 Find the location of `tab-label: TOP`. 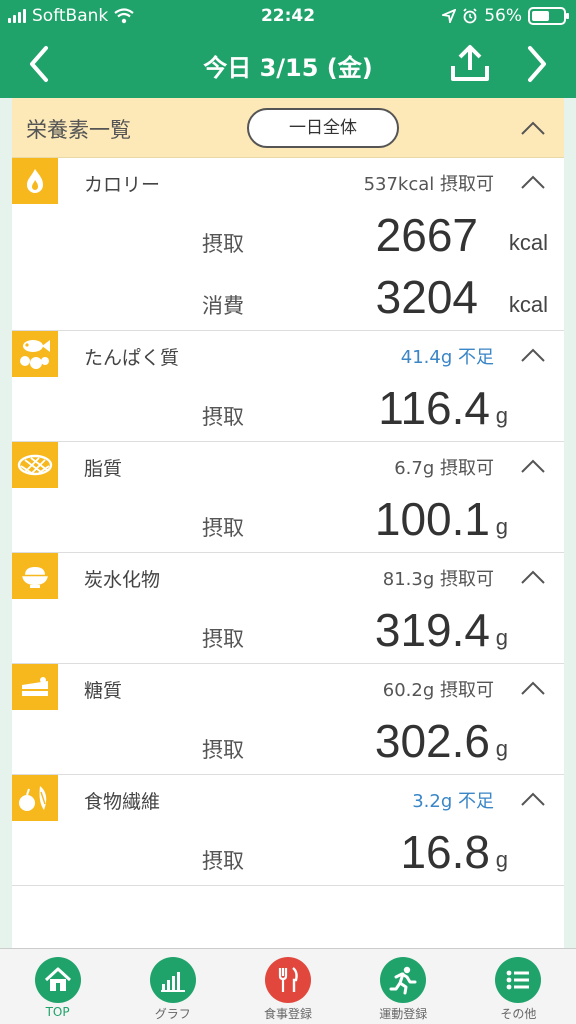

tab-label: TOP is located at coordinates (57, 1012).